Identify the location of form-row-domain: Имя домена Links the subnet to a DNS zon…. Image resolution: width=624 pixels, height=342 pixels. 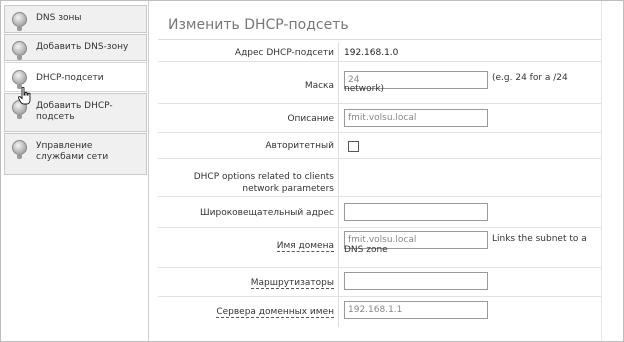
(379, 248).